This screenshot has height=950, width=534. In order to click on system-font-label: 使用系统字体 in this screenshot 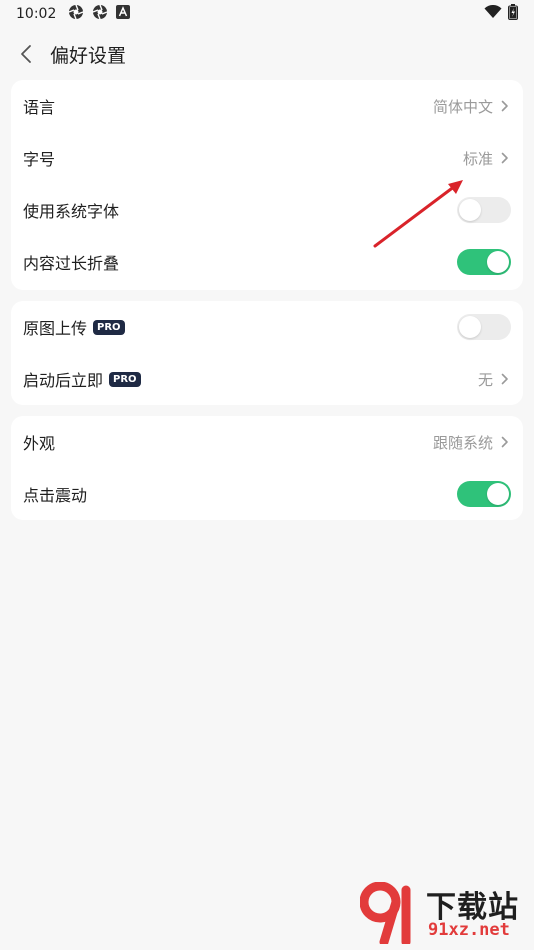, I will do `click(71, 211)`.